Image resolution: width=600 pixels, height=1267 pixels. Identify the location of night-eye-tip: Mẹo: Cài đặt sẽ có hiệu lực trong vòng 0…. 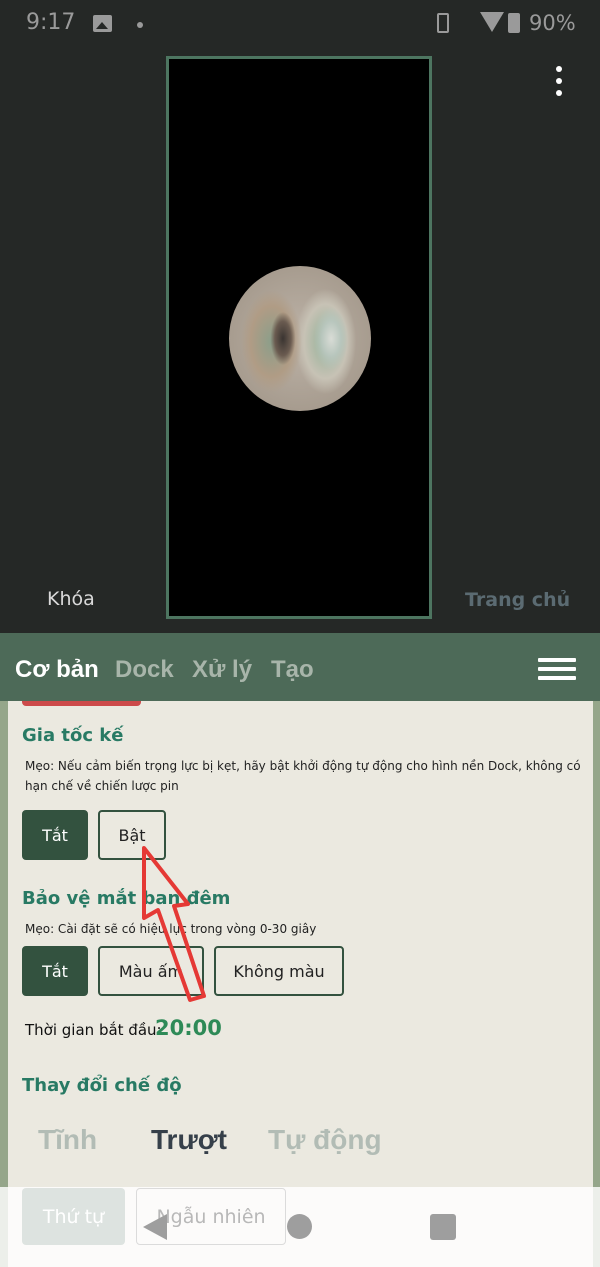
(171, 929).